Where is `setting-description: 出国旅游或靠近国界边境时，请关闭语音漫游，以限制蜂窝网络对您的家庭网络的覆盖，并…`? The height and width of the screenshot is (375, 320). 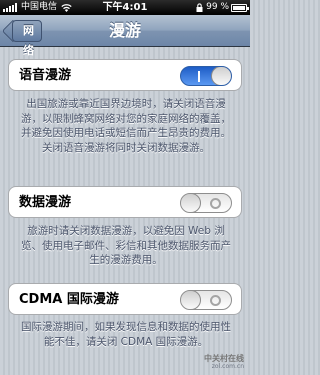 setting-description: 出国旅游或靠近国界边境时，请关闭语音漫游，以限制蜂窝网络对您的家庭网络的覆盖，并… is located at coordinates (126, 126).